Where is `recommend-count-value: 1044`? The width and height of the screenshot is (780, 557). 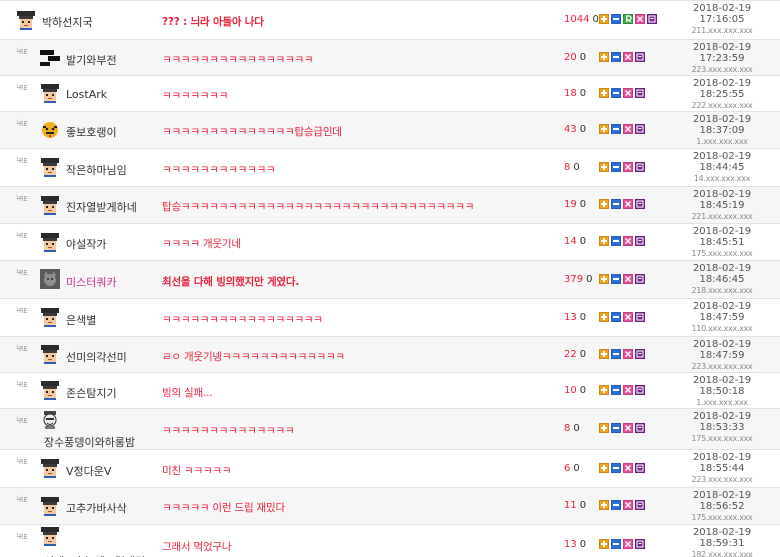
recommend-count-value: 1044 is located at coordinates (577, 19).